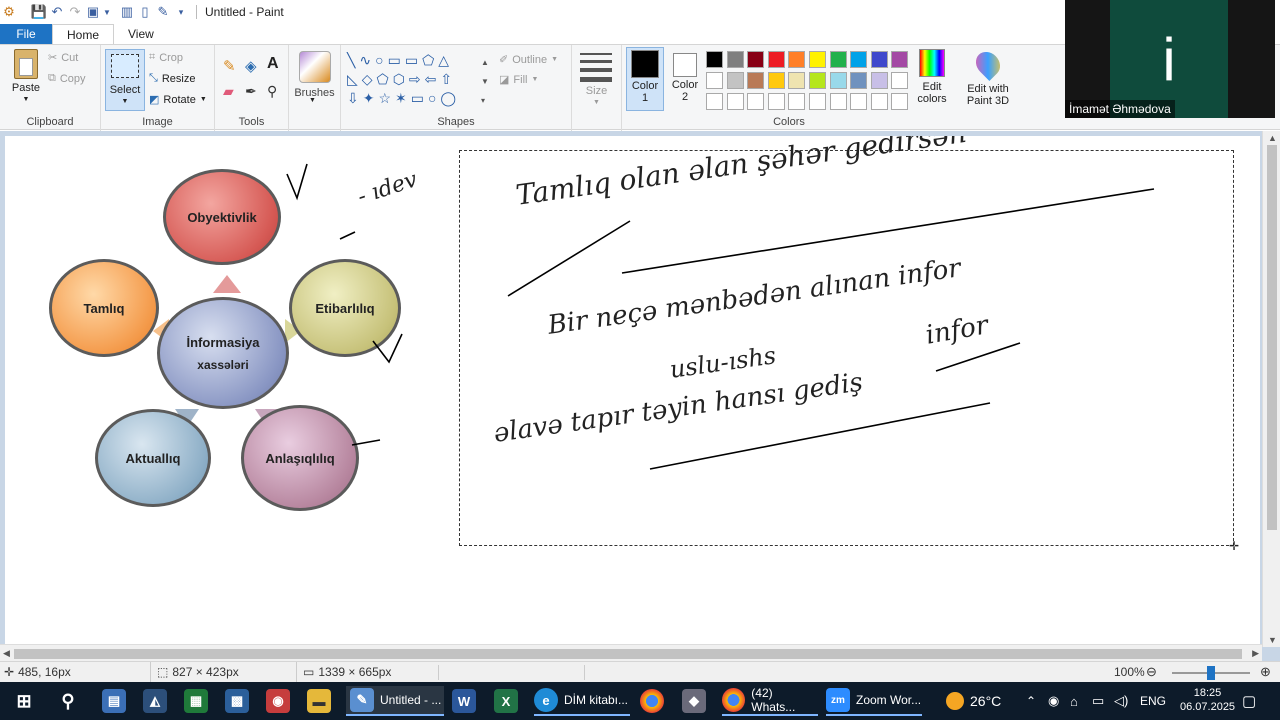 The height and width of the screenshot is (720, 1280). Describe the element at coordinates (68, 701) in the screenshot. I see `search-button: ⚲` at that location.